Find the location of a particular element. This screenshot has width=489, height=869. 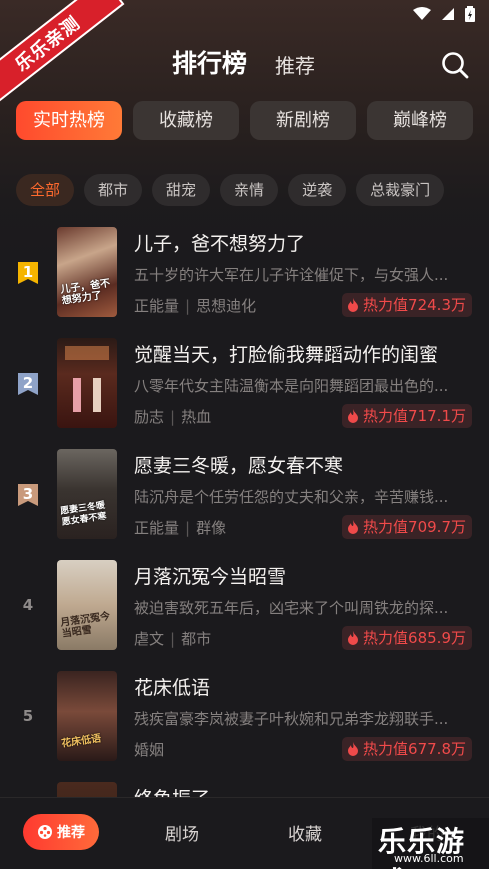

tab-realtime-hot: 实时热榜 is located at coordinates (69, 120).